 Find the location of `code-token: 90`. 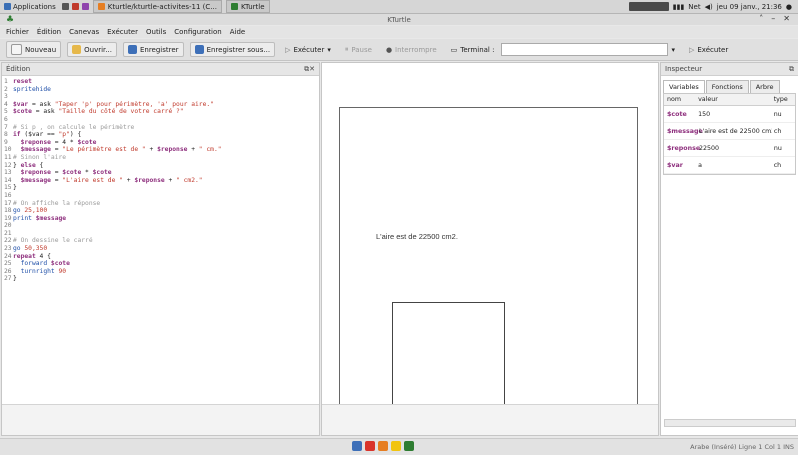

code-token: 90 is located at coordinates (60, 271).